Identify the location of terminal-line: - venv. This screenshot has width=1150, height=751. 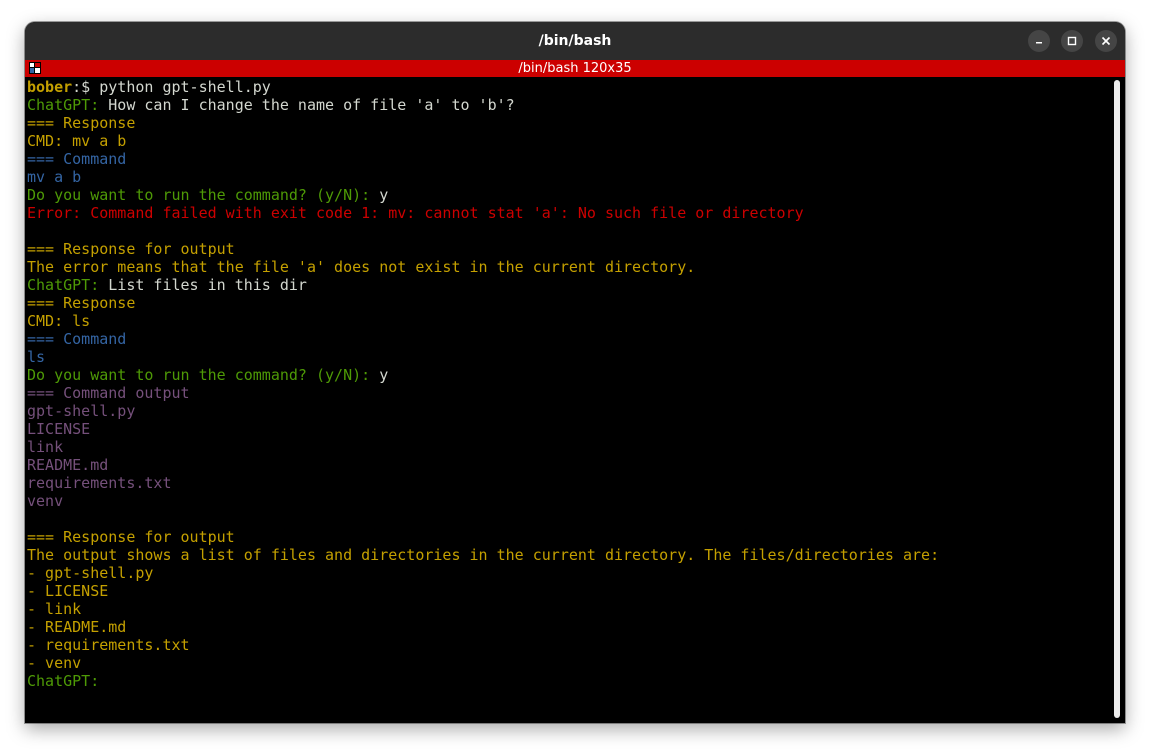
(567, 663).